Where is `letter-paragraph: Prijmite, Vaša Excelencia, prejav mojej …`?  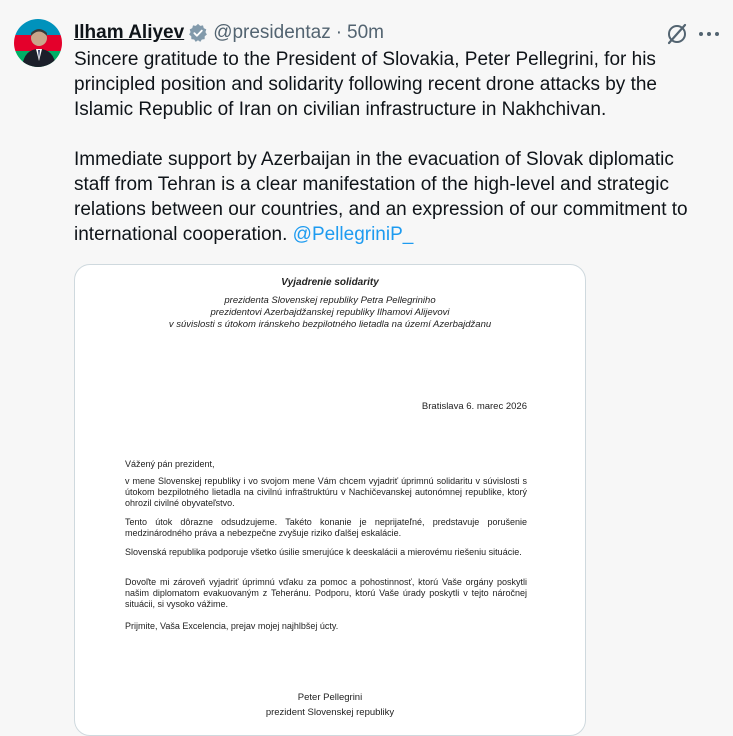 letter-paragraph: Prijmite, Vaša Excelencia, prejav mojej … is located at coordinates (232, 626).